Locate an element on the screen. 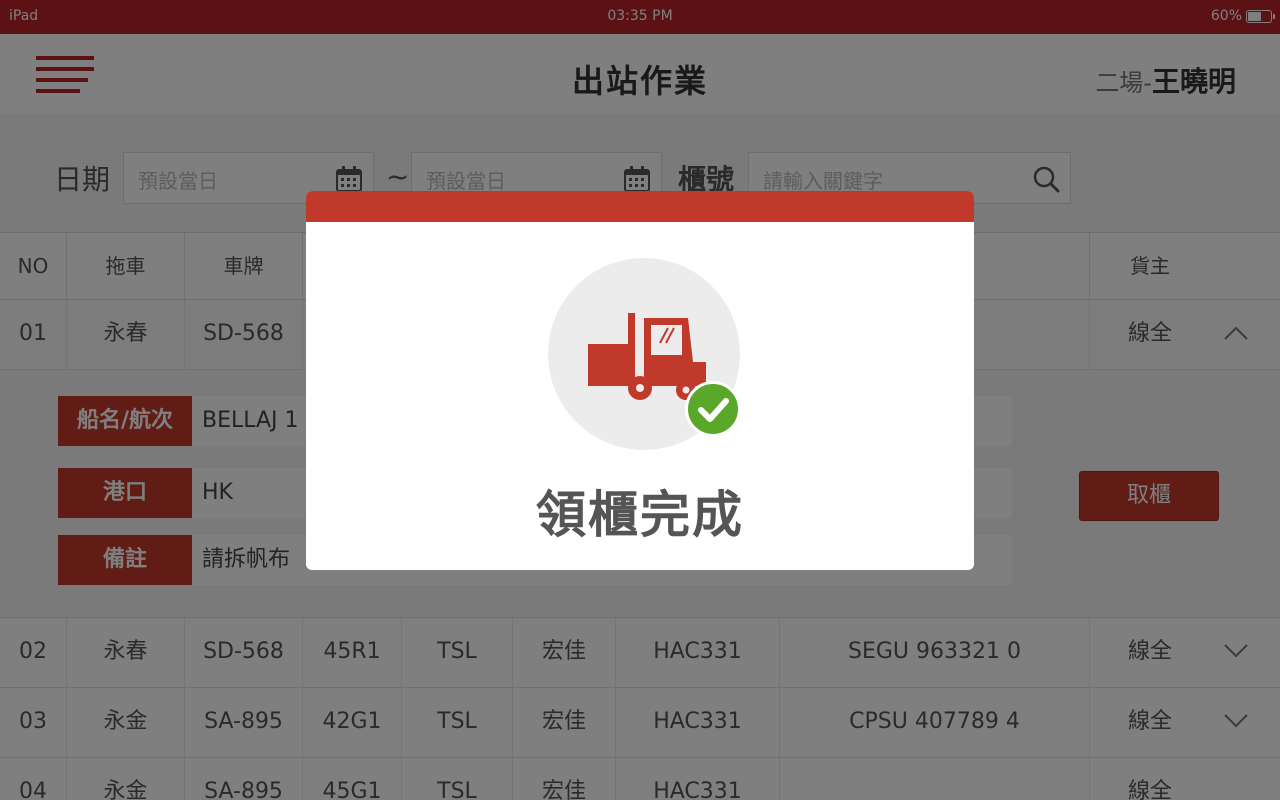  dialog-header-bar is located at coordinates (640, 206).